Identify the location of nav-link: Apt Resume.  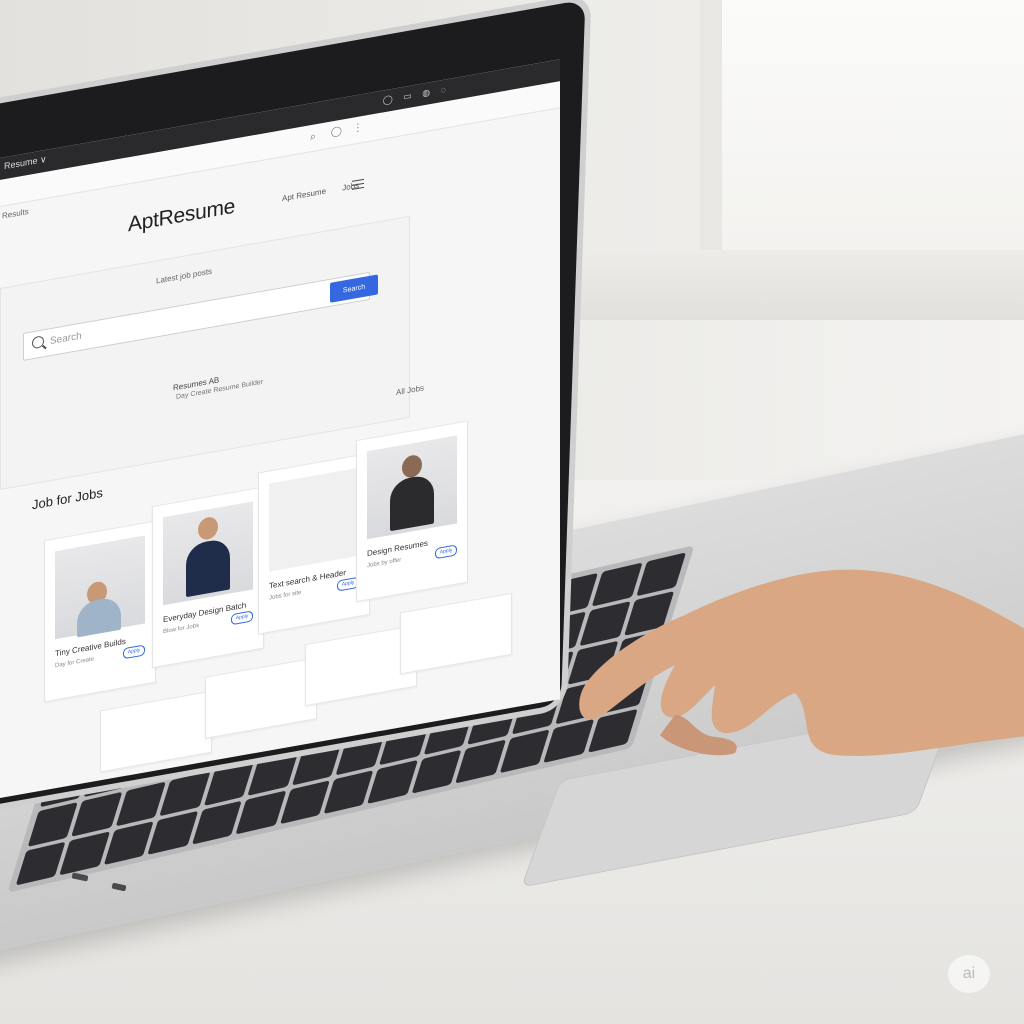
(304, 195).